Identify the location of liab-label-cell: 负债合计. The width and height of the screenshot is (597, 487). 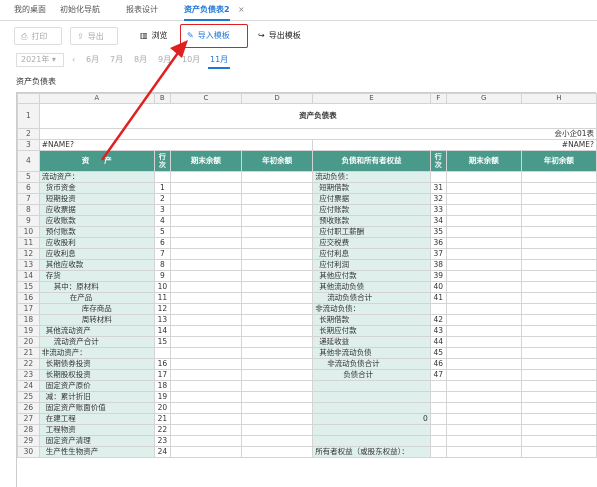
(371, 375).